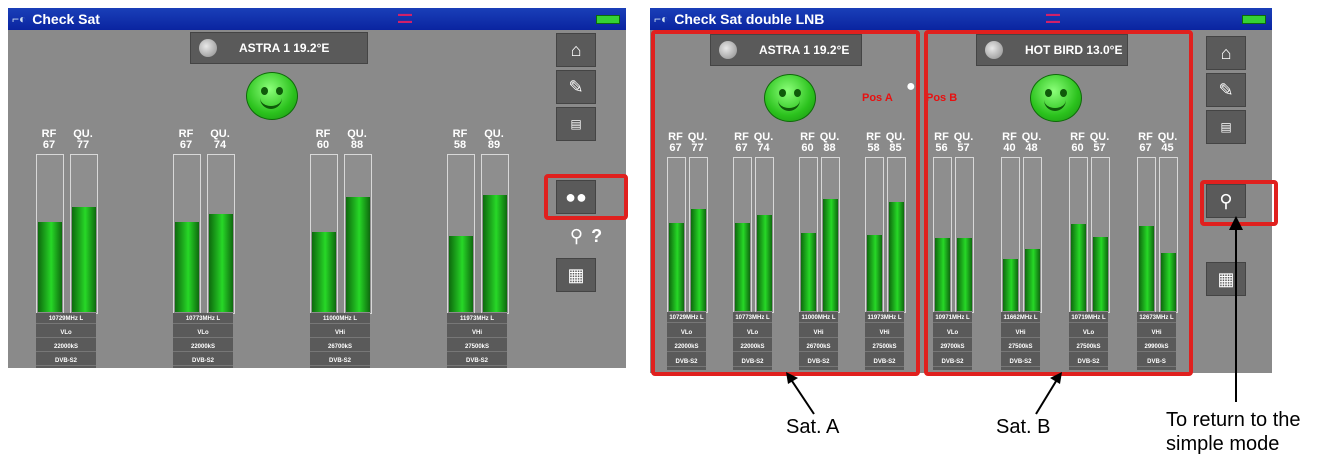  I want to click on satellite-selector: ASTRA 1 19.2°E, so click(279, 48).